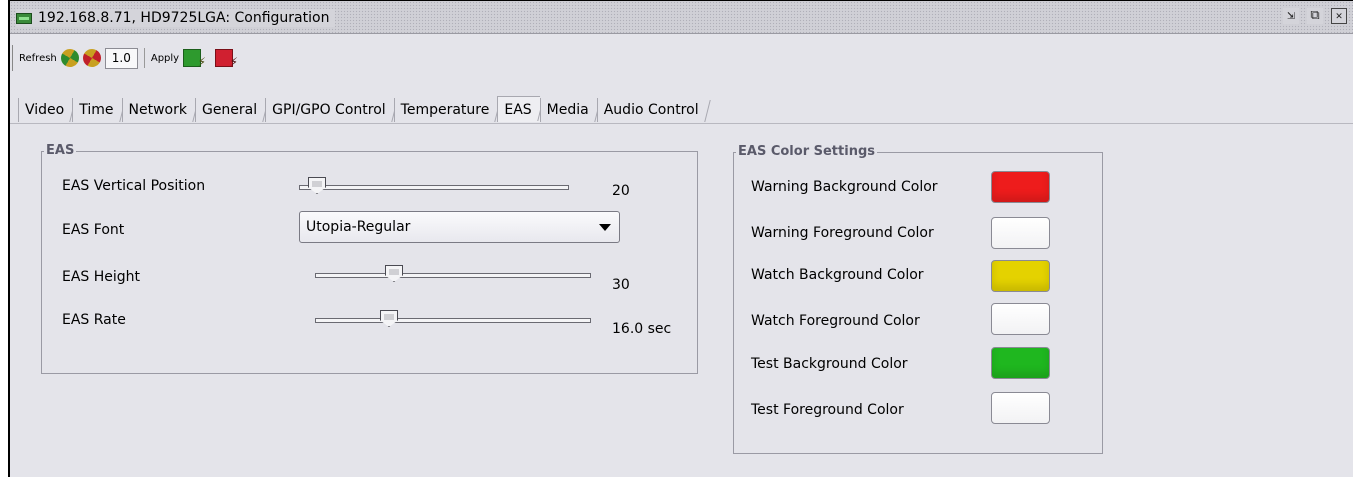  I want to click on test-fg-color-button, so click(1020, 408).